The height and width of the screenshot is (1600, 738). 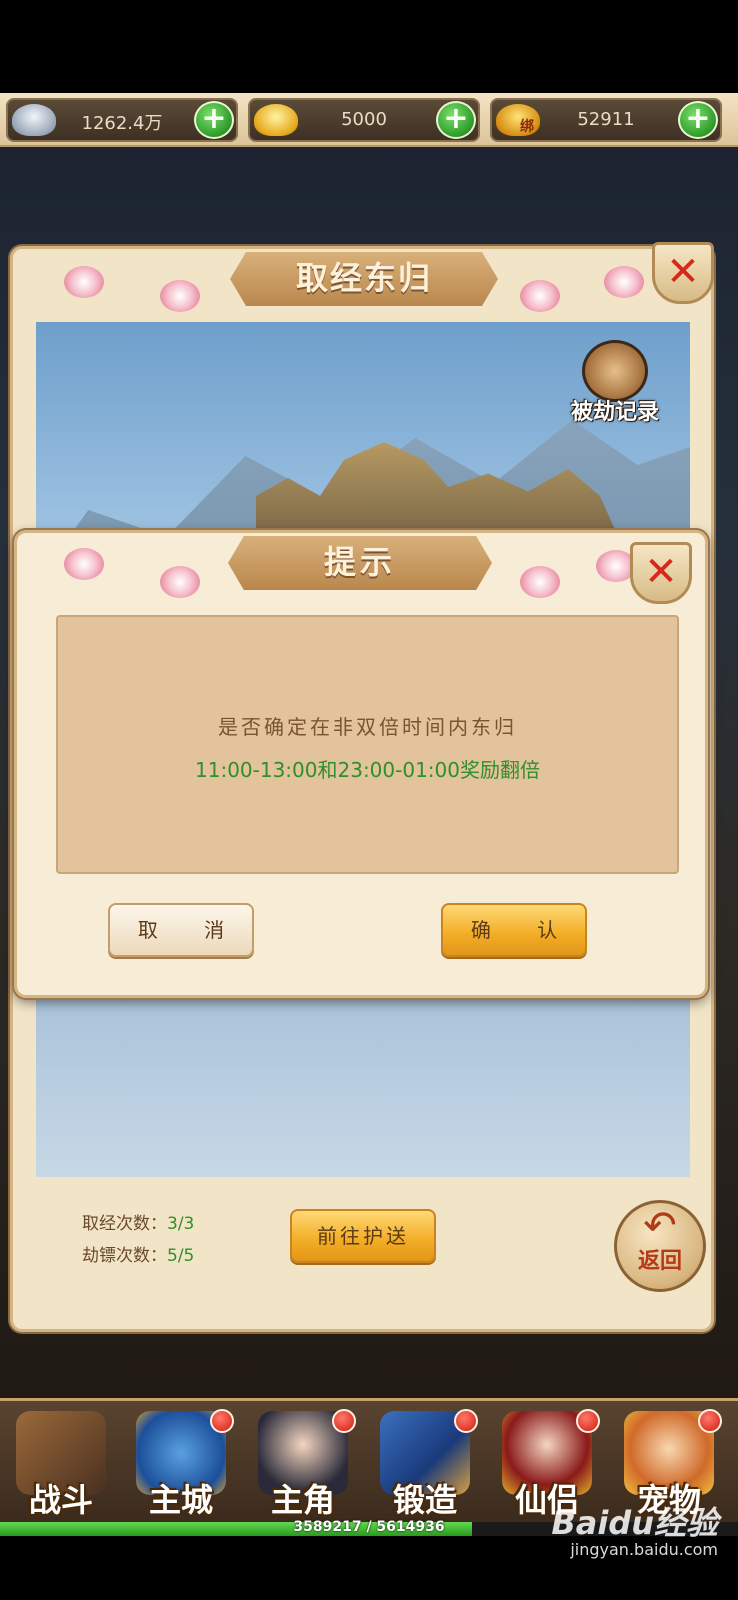 I want to click on robbery-record-label: 被劫记录, so click(x=614, y=412).